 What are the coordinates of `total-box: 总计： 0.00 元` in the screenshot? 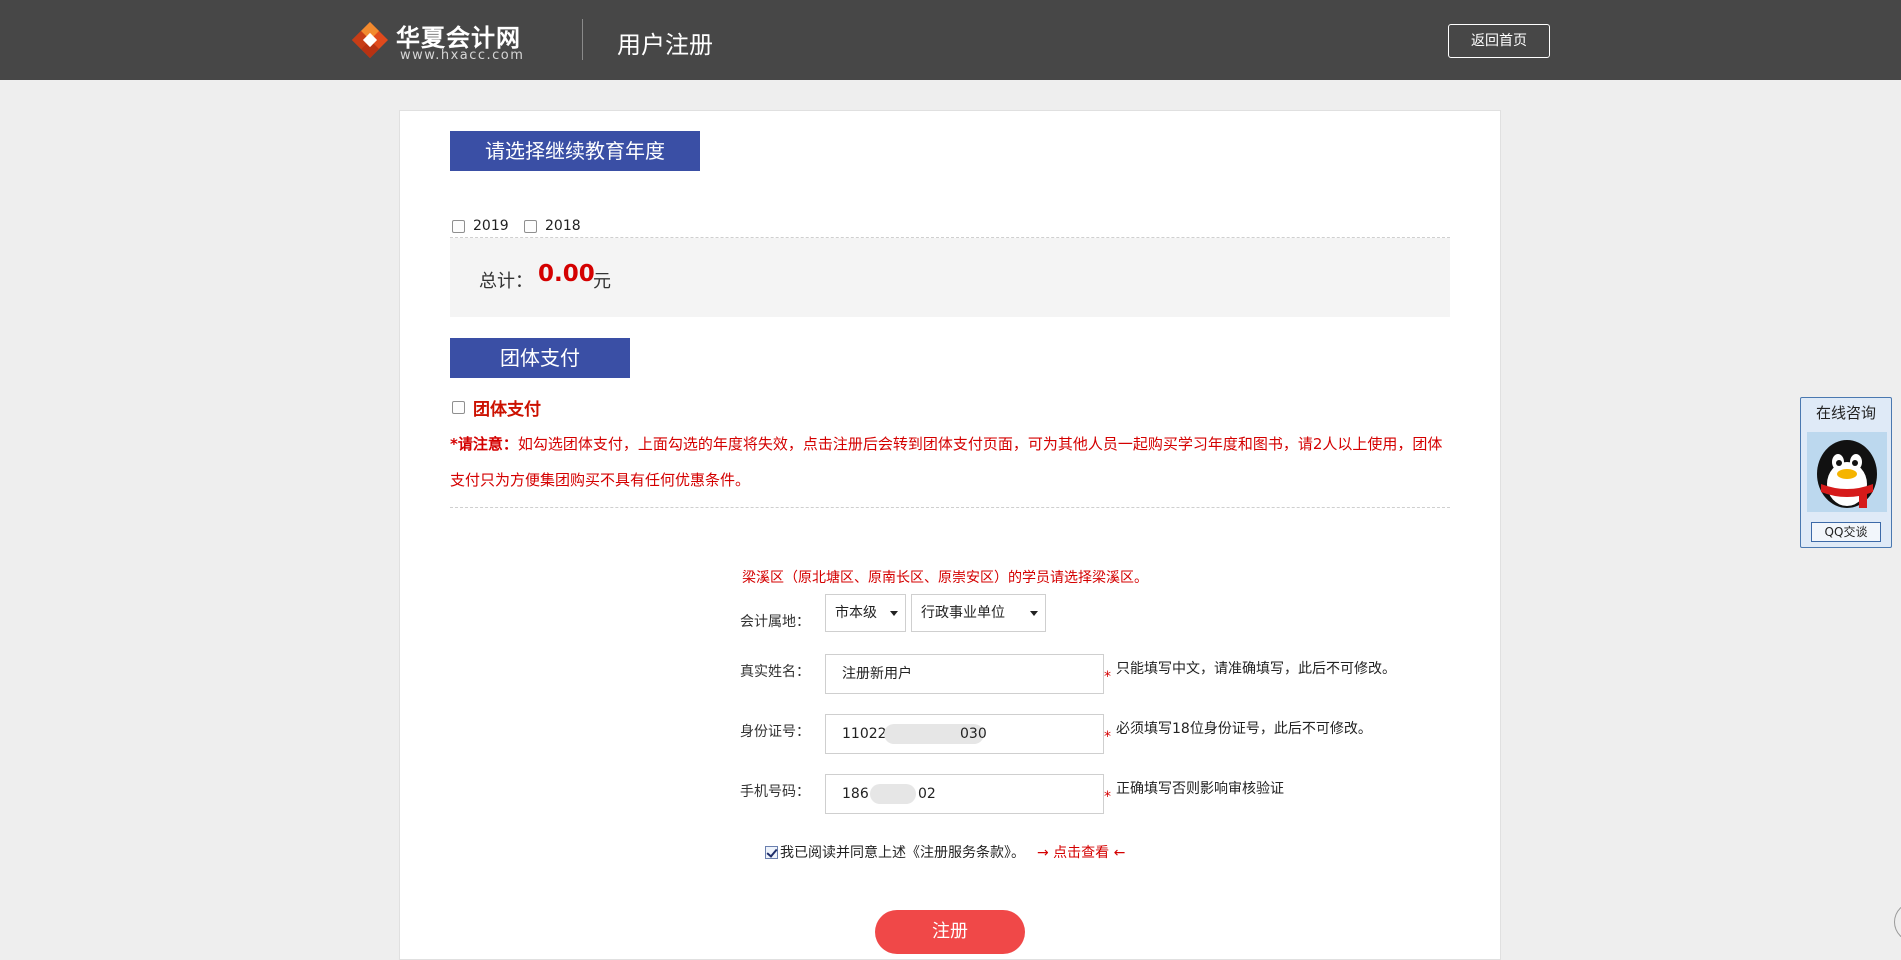 It's located at (950, 277).